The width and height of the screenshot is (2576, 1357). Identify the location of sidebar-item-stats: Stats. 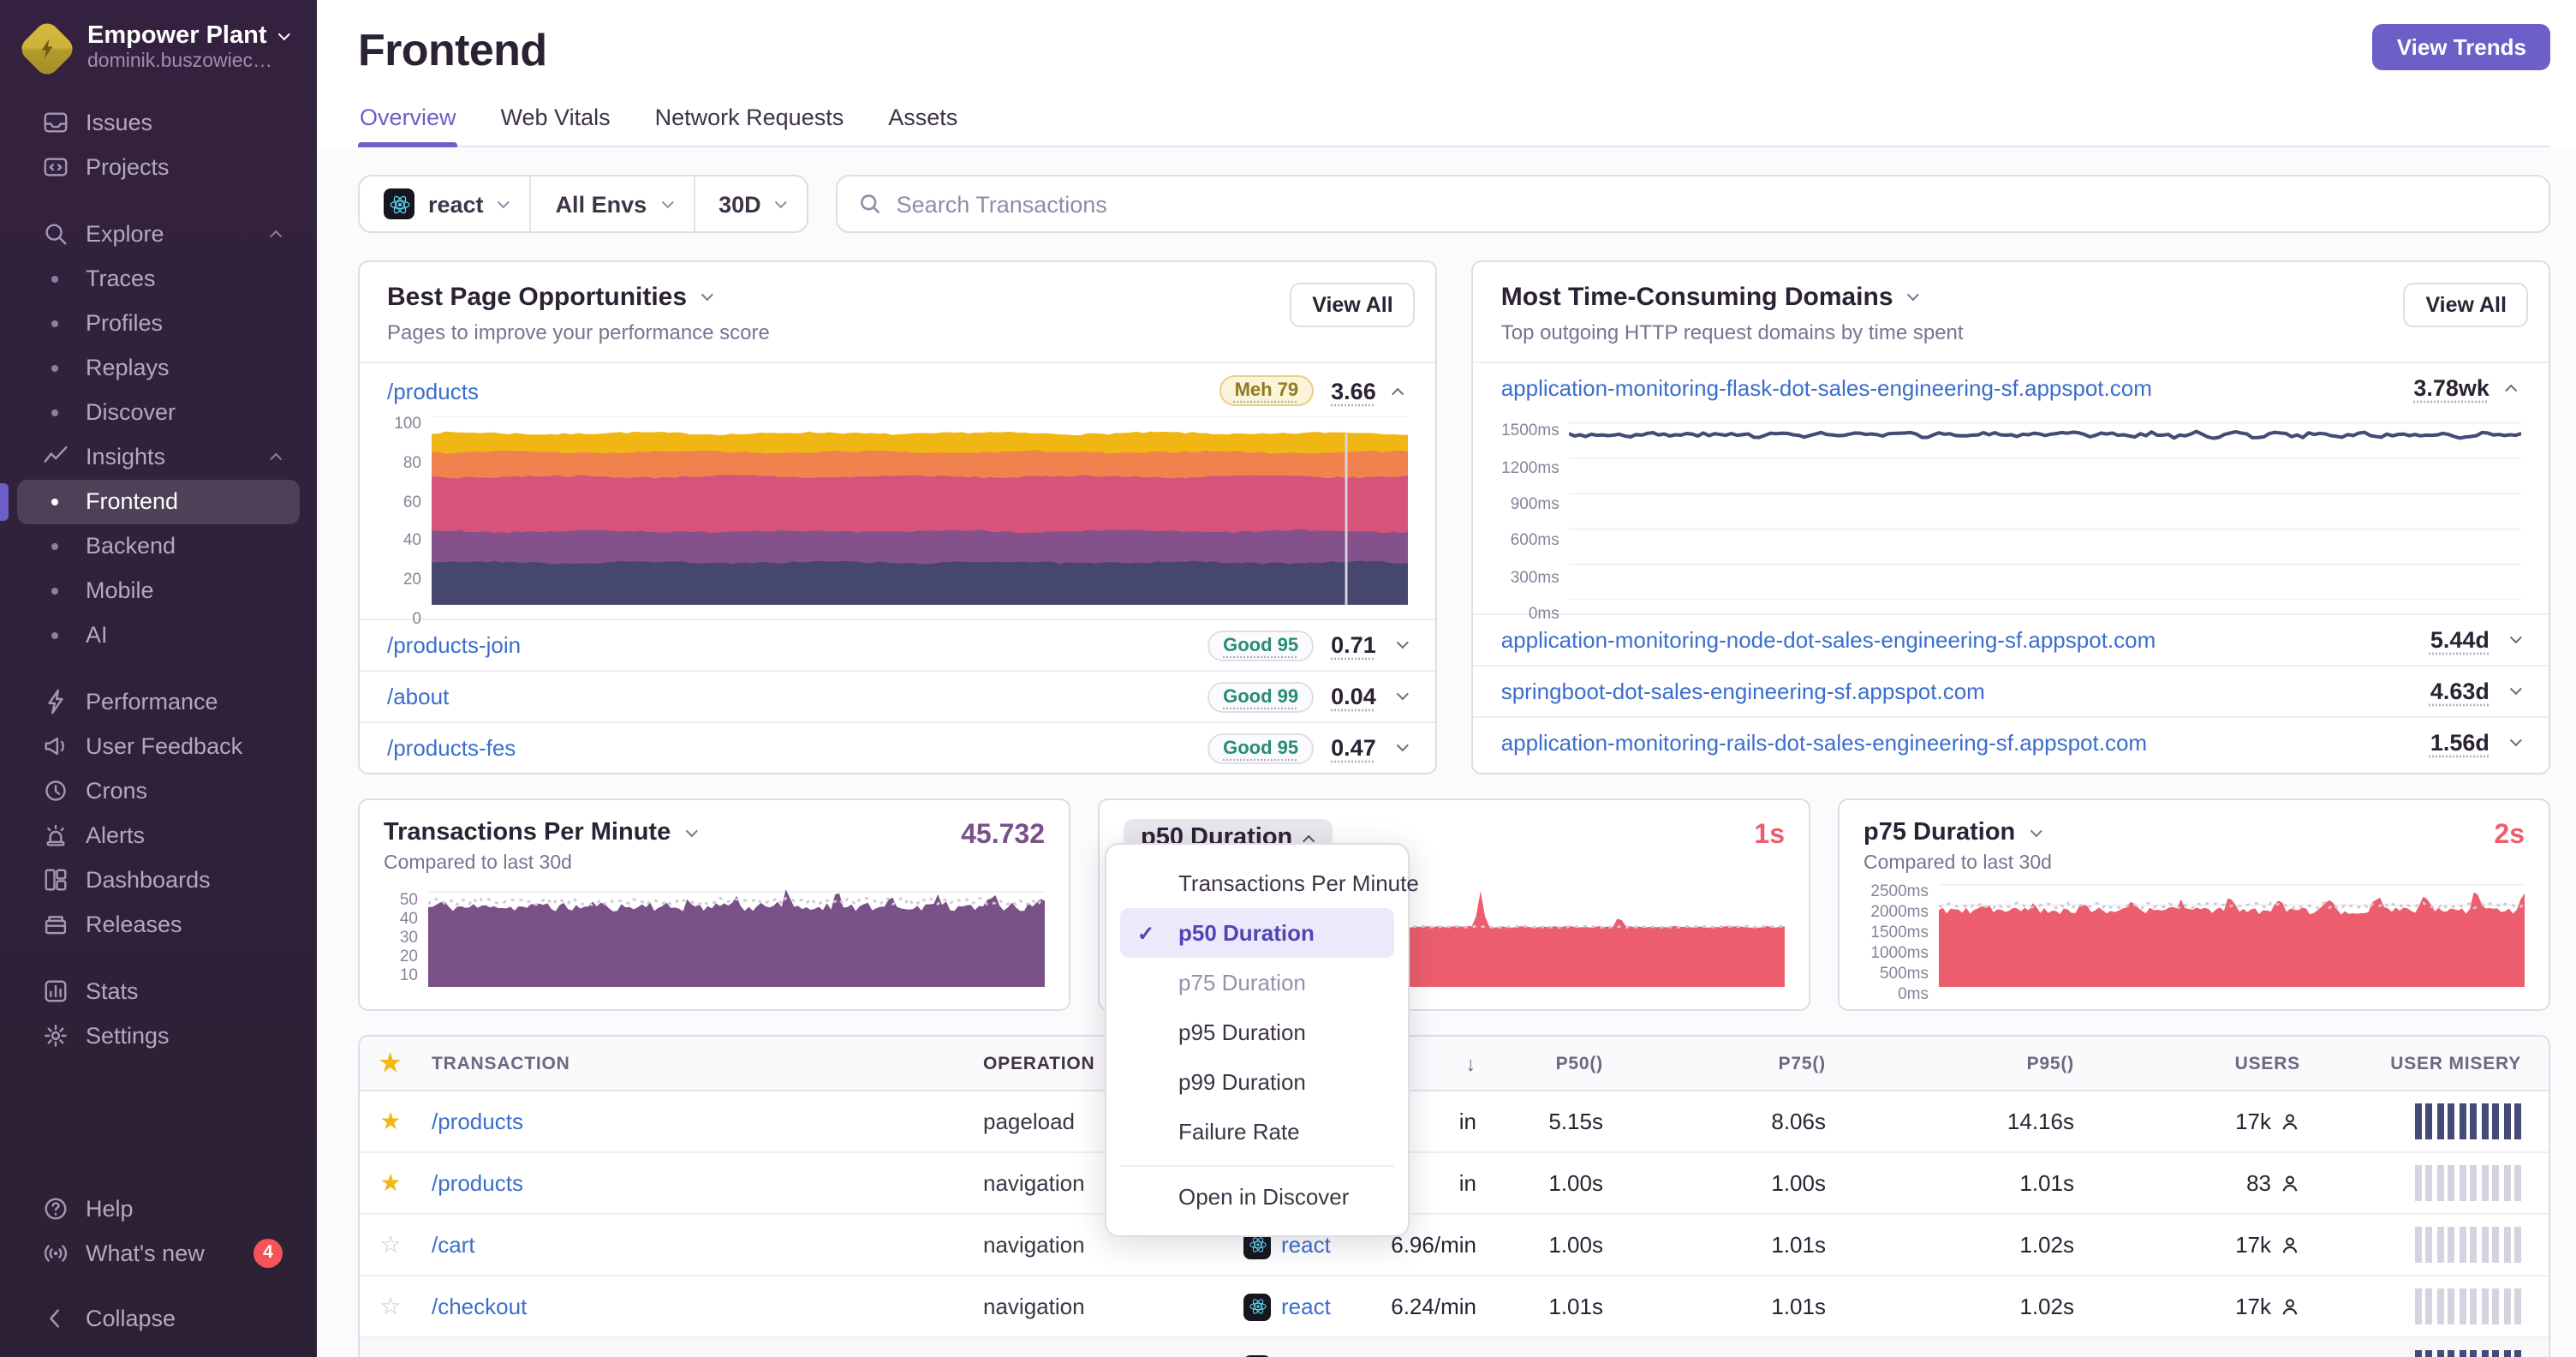
(159, 992).